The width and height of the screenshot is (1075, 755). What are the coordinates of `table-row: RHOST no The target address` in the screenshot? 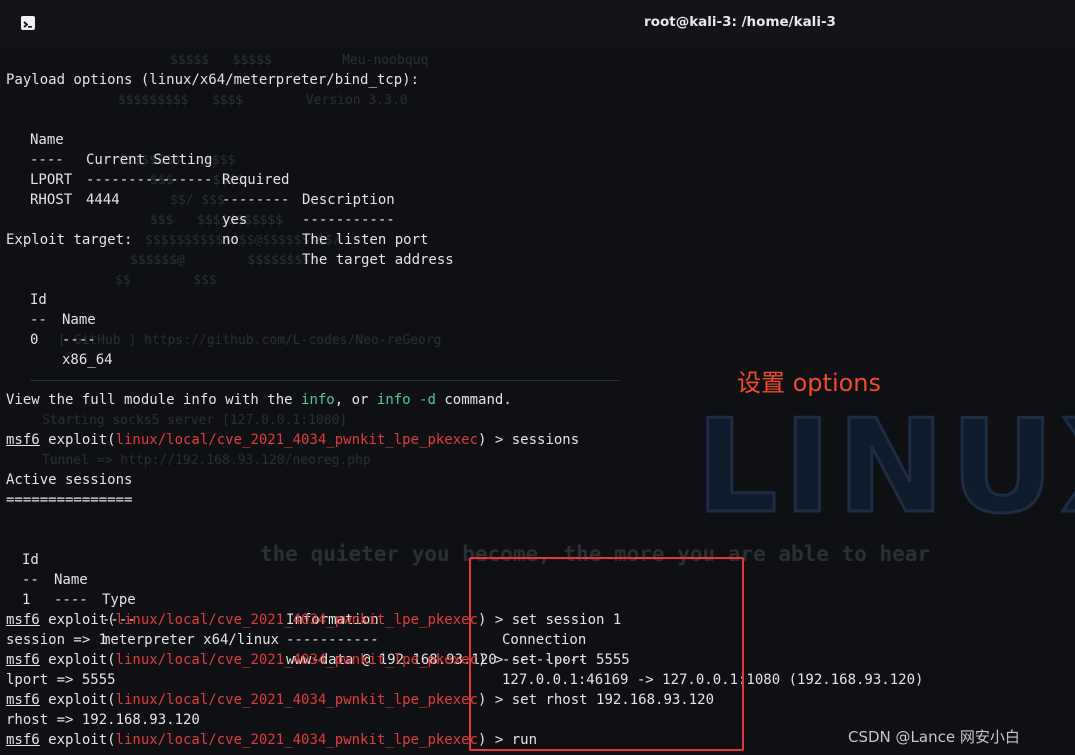 It's located at (230, 219).